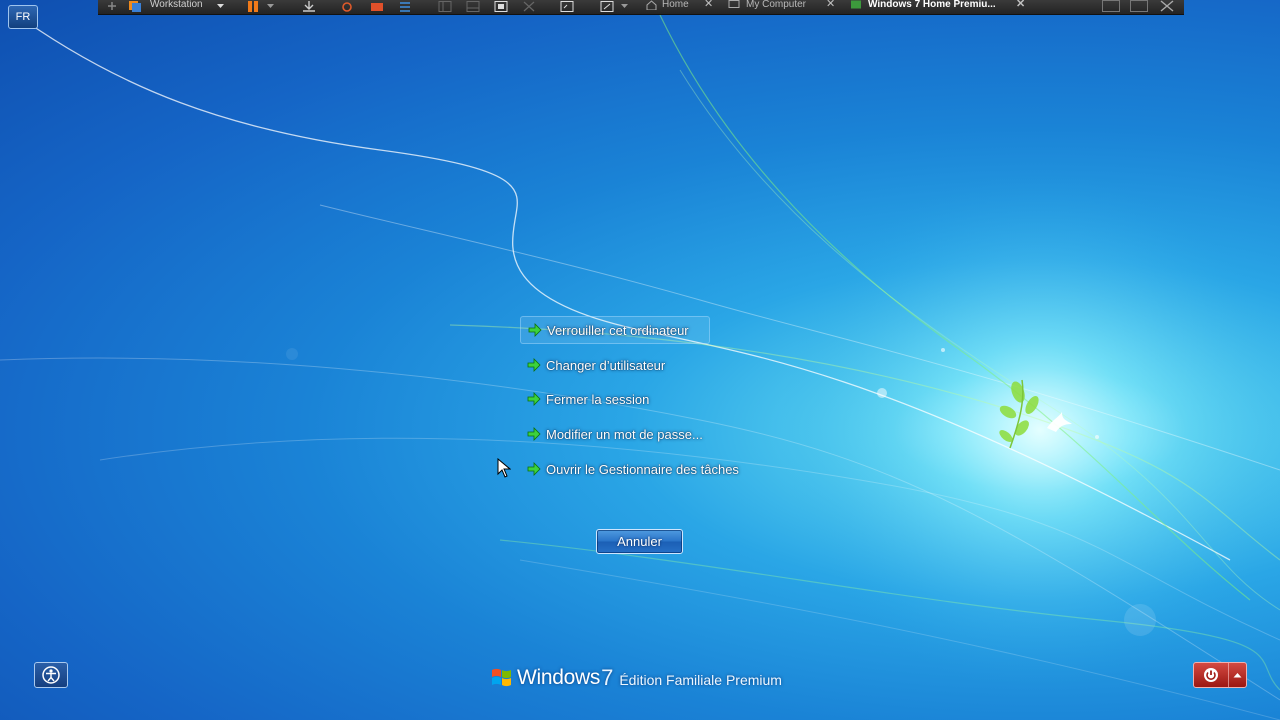 This screenshot has width=1280, height=720. Describe the element at coordinates (559, 677) in the screenshot. I see `brand-word: Windows` at that location.